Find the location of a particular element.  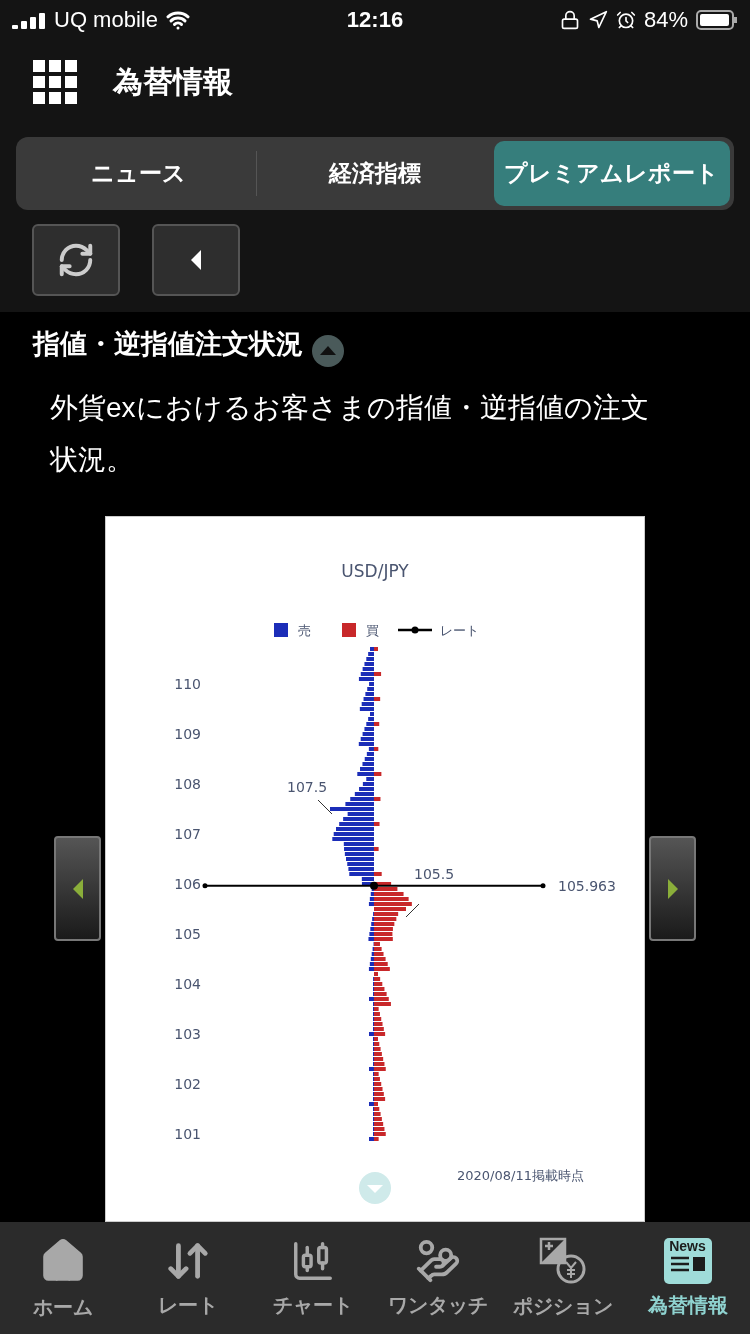

collapse-icon is located at coordinates (328, 351).